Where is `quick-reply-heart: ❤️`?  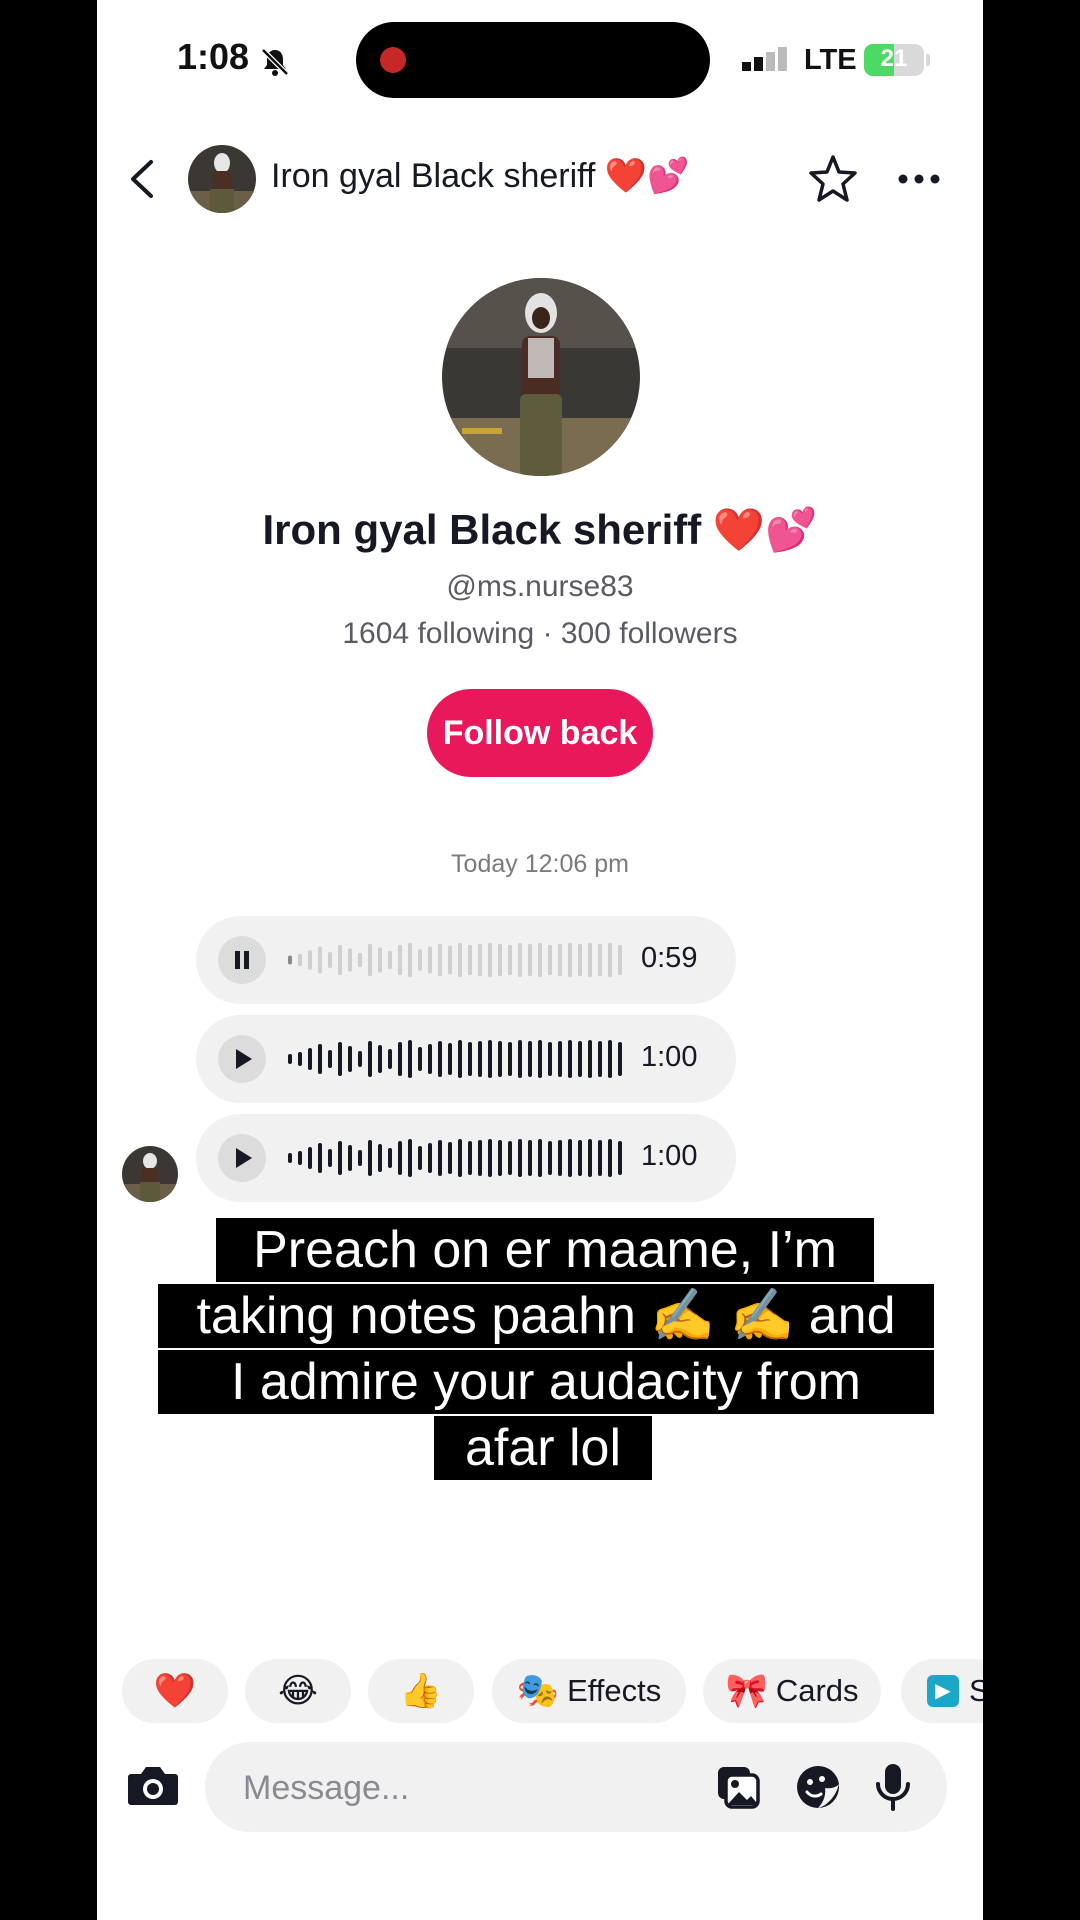
quick-reply-heart: ❤️ is located at coordinates (175, 1691).